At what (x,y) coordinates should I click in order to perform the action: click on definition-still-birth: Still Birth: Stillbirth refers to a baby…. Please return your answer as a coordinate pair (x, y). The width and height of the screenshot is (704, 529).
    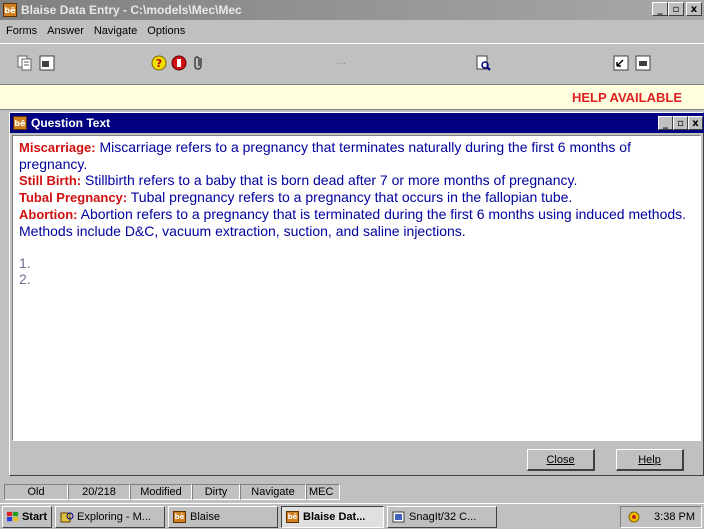
    Looking at the image, I should click on (356, 180).